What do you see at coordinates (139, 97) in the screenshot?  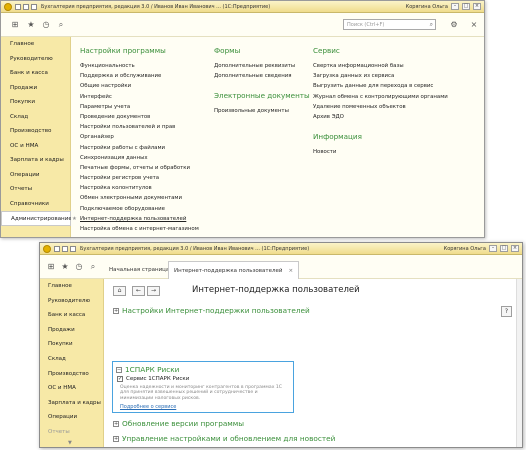 I see `link-interface: Интерфейс` at bounding box center [139, 97].